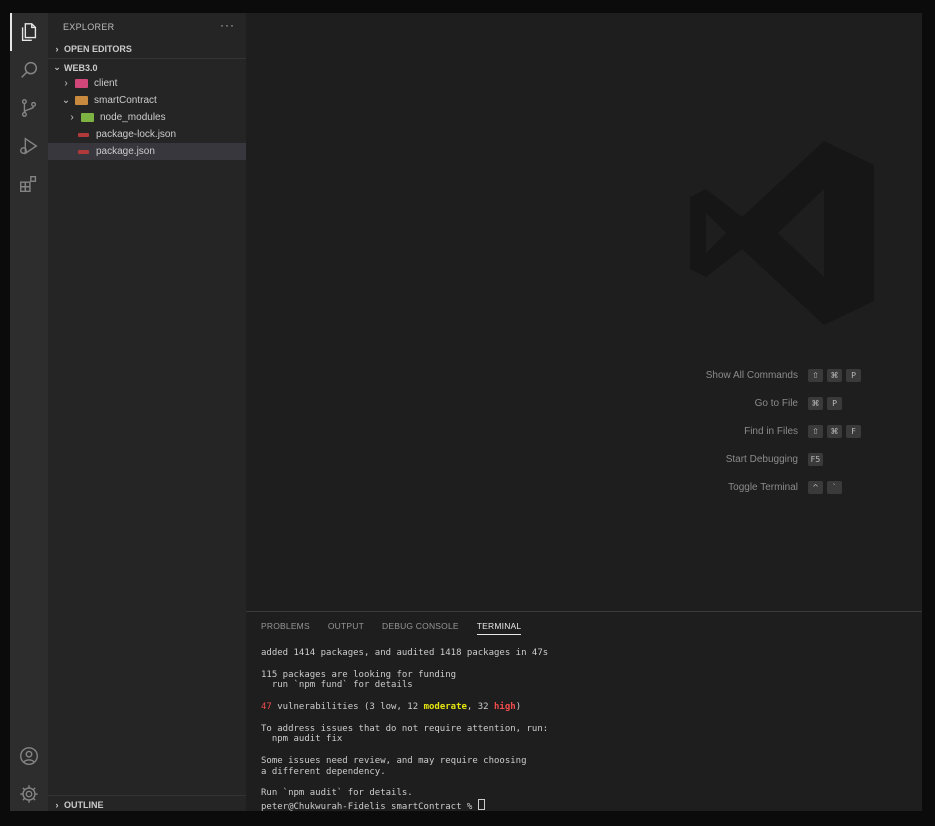 This screenshot has width=935, height=826. What do you see at coordinates (763, 487) in the screenshot?
I see `command-label: Toggle Terminal` at bounding box center [763, 487].